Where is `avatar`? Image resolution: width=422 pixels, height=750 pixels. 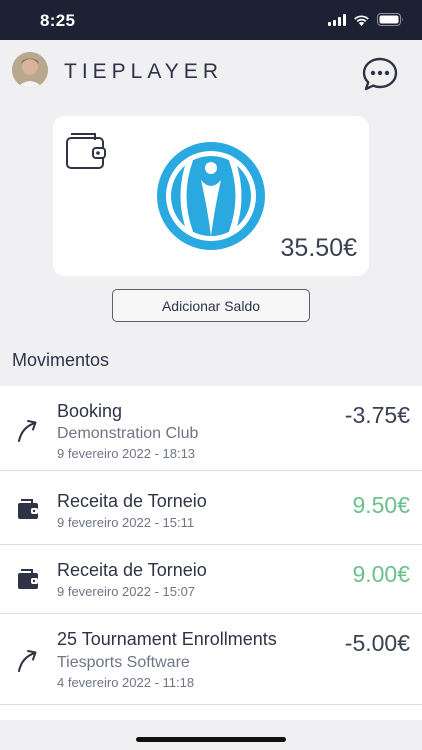
avatar is located at coordinates (30, 70).